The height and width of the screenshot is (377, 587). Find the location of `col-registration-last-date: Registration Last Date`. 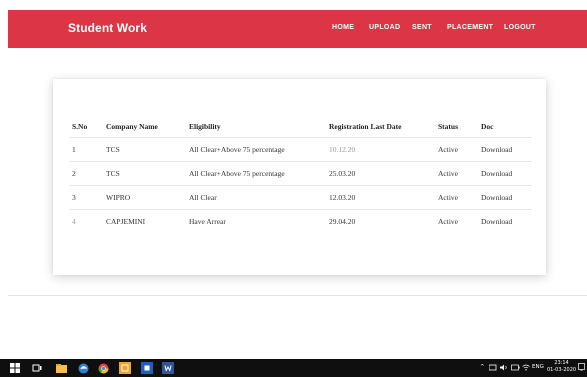

col-registration-last-date: Registration Last Date is located at coordinates (365, 126).